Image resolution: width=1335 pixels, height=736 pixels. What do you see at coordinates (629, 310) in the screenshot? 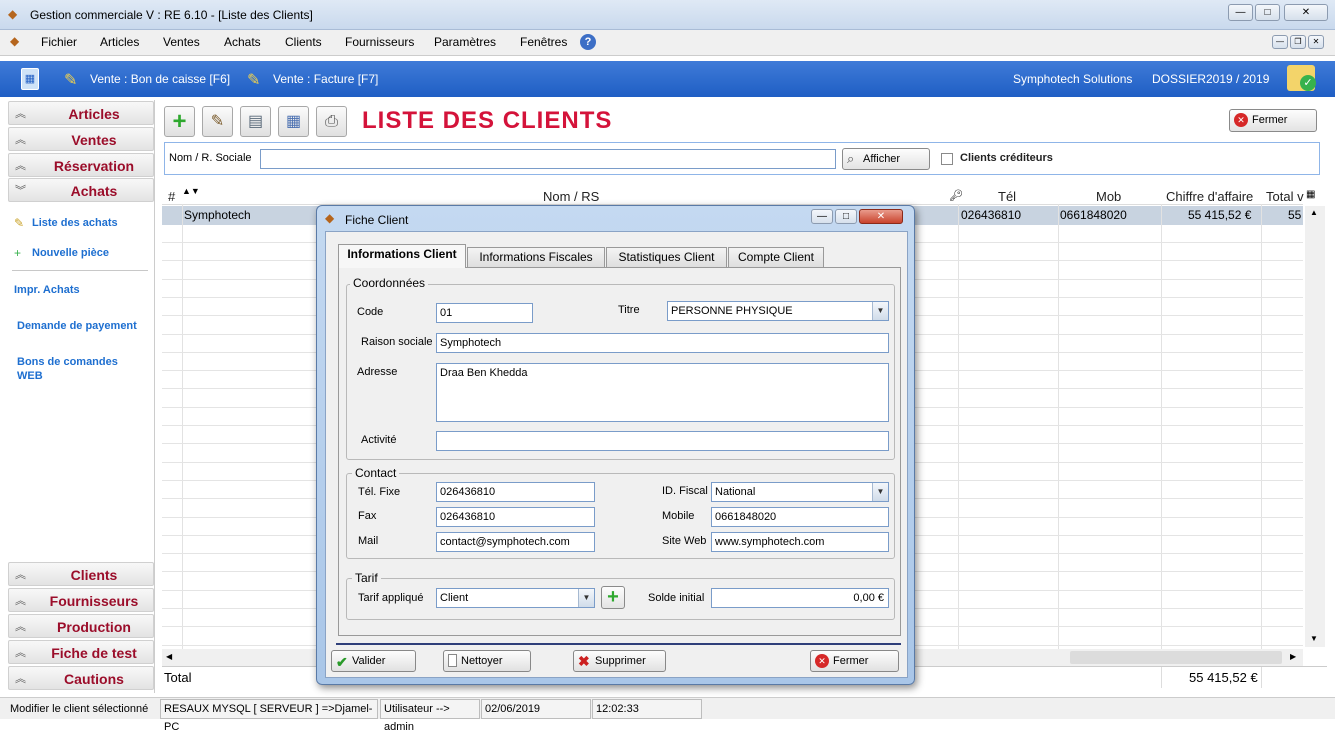
I see `titre-label: Titre` at bounding box center [629, 310].